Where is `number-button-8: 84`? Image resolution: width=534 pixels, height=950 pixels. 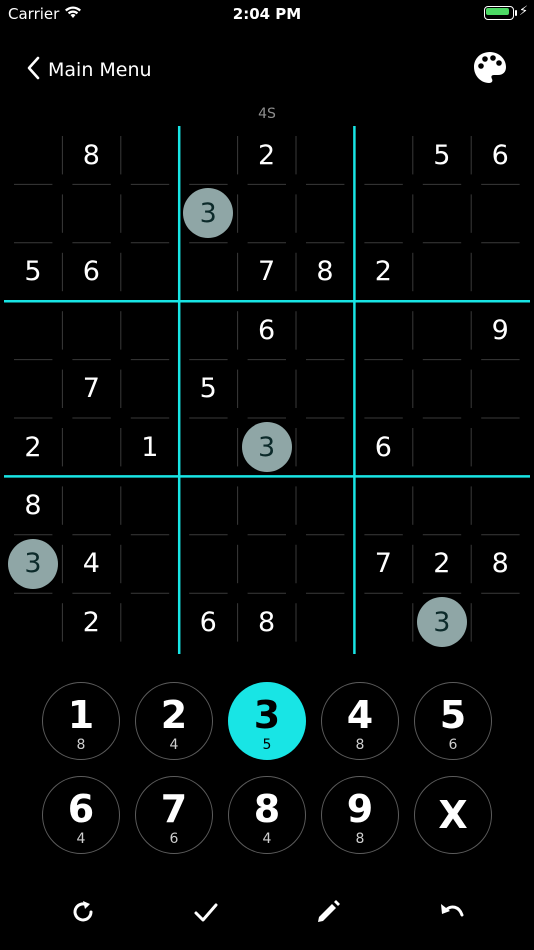
number-button-8: 84 is located at coordinates (267, 815).